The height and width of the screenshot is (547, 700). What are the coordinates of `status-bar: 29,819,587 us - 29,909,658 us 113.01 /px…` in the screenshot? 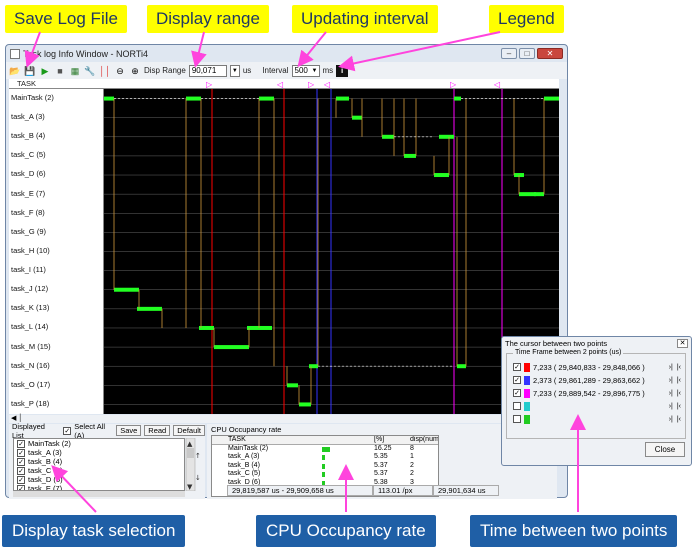 It's located at (287, 490).